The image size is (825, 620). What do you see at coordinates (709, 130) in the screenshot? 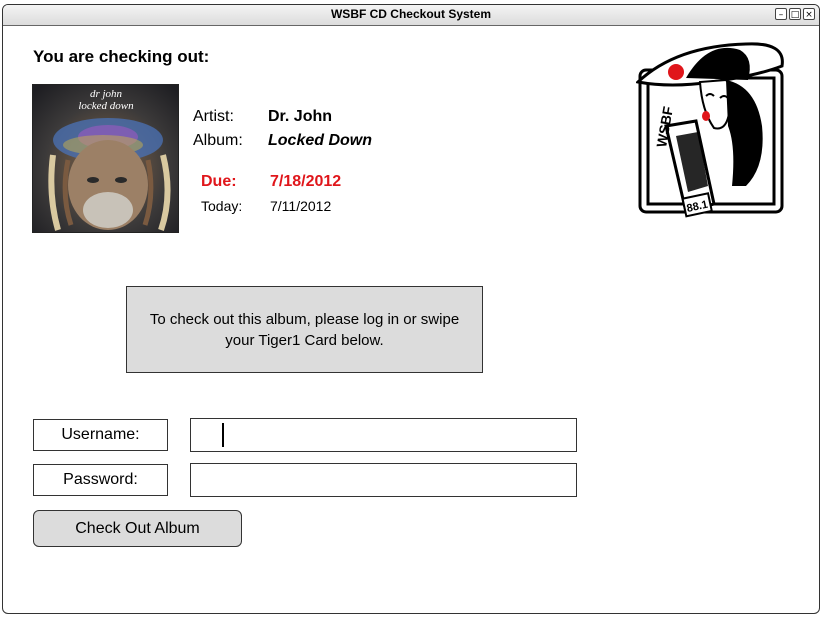
I see `wsbf-logo-art: WSBF 88.1` at bounding box center [709, 130].